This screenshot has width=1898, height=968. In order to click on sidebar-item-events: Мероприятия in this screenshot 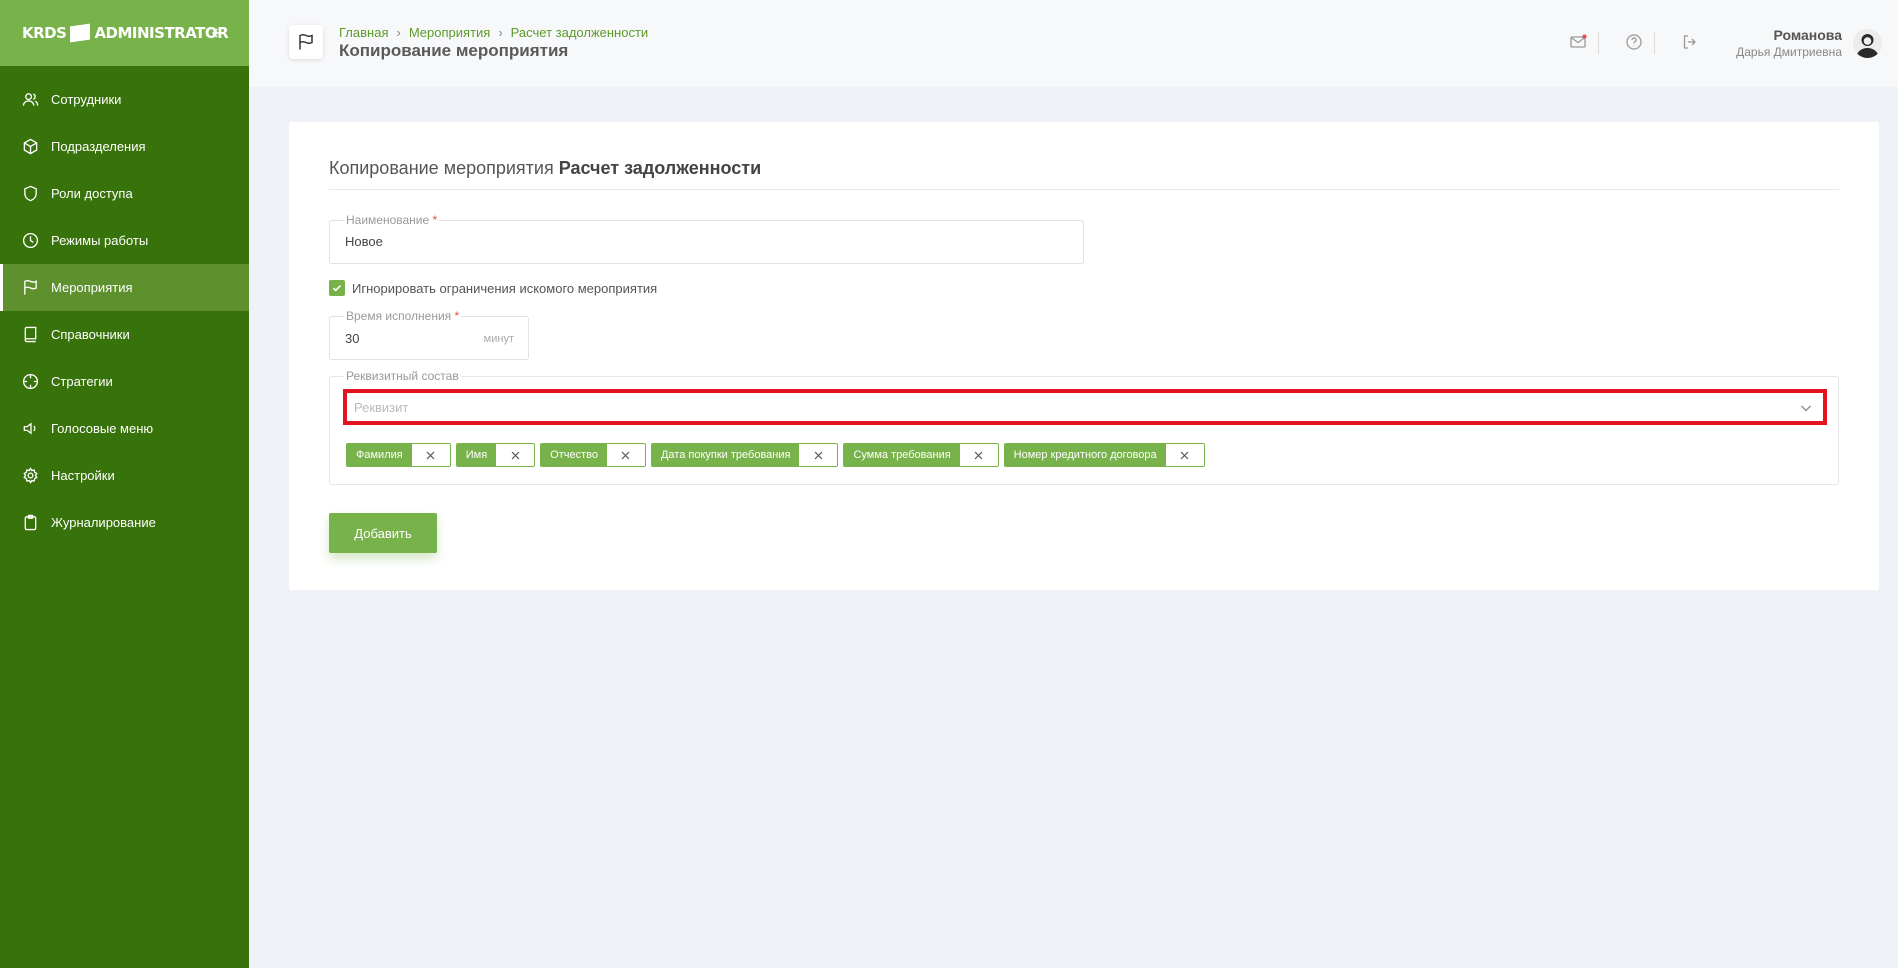, I will do `click(124, 287)`.